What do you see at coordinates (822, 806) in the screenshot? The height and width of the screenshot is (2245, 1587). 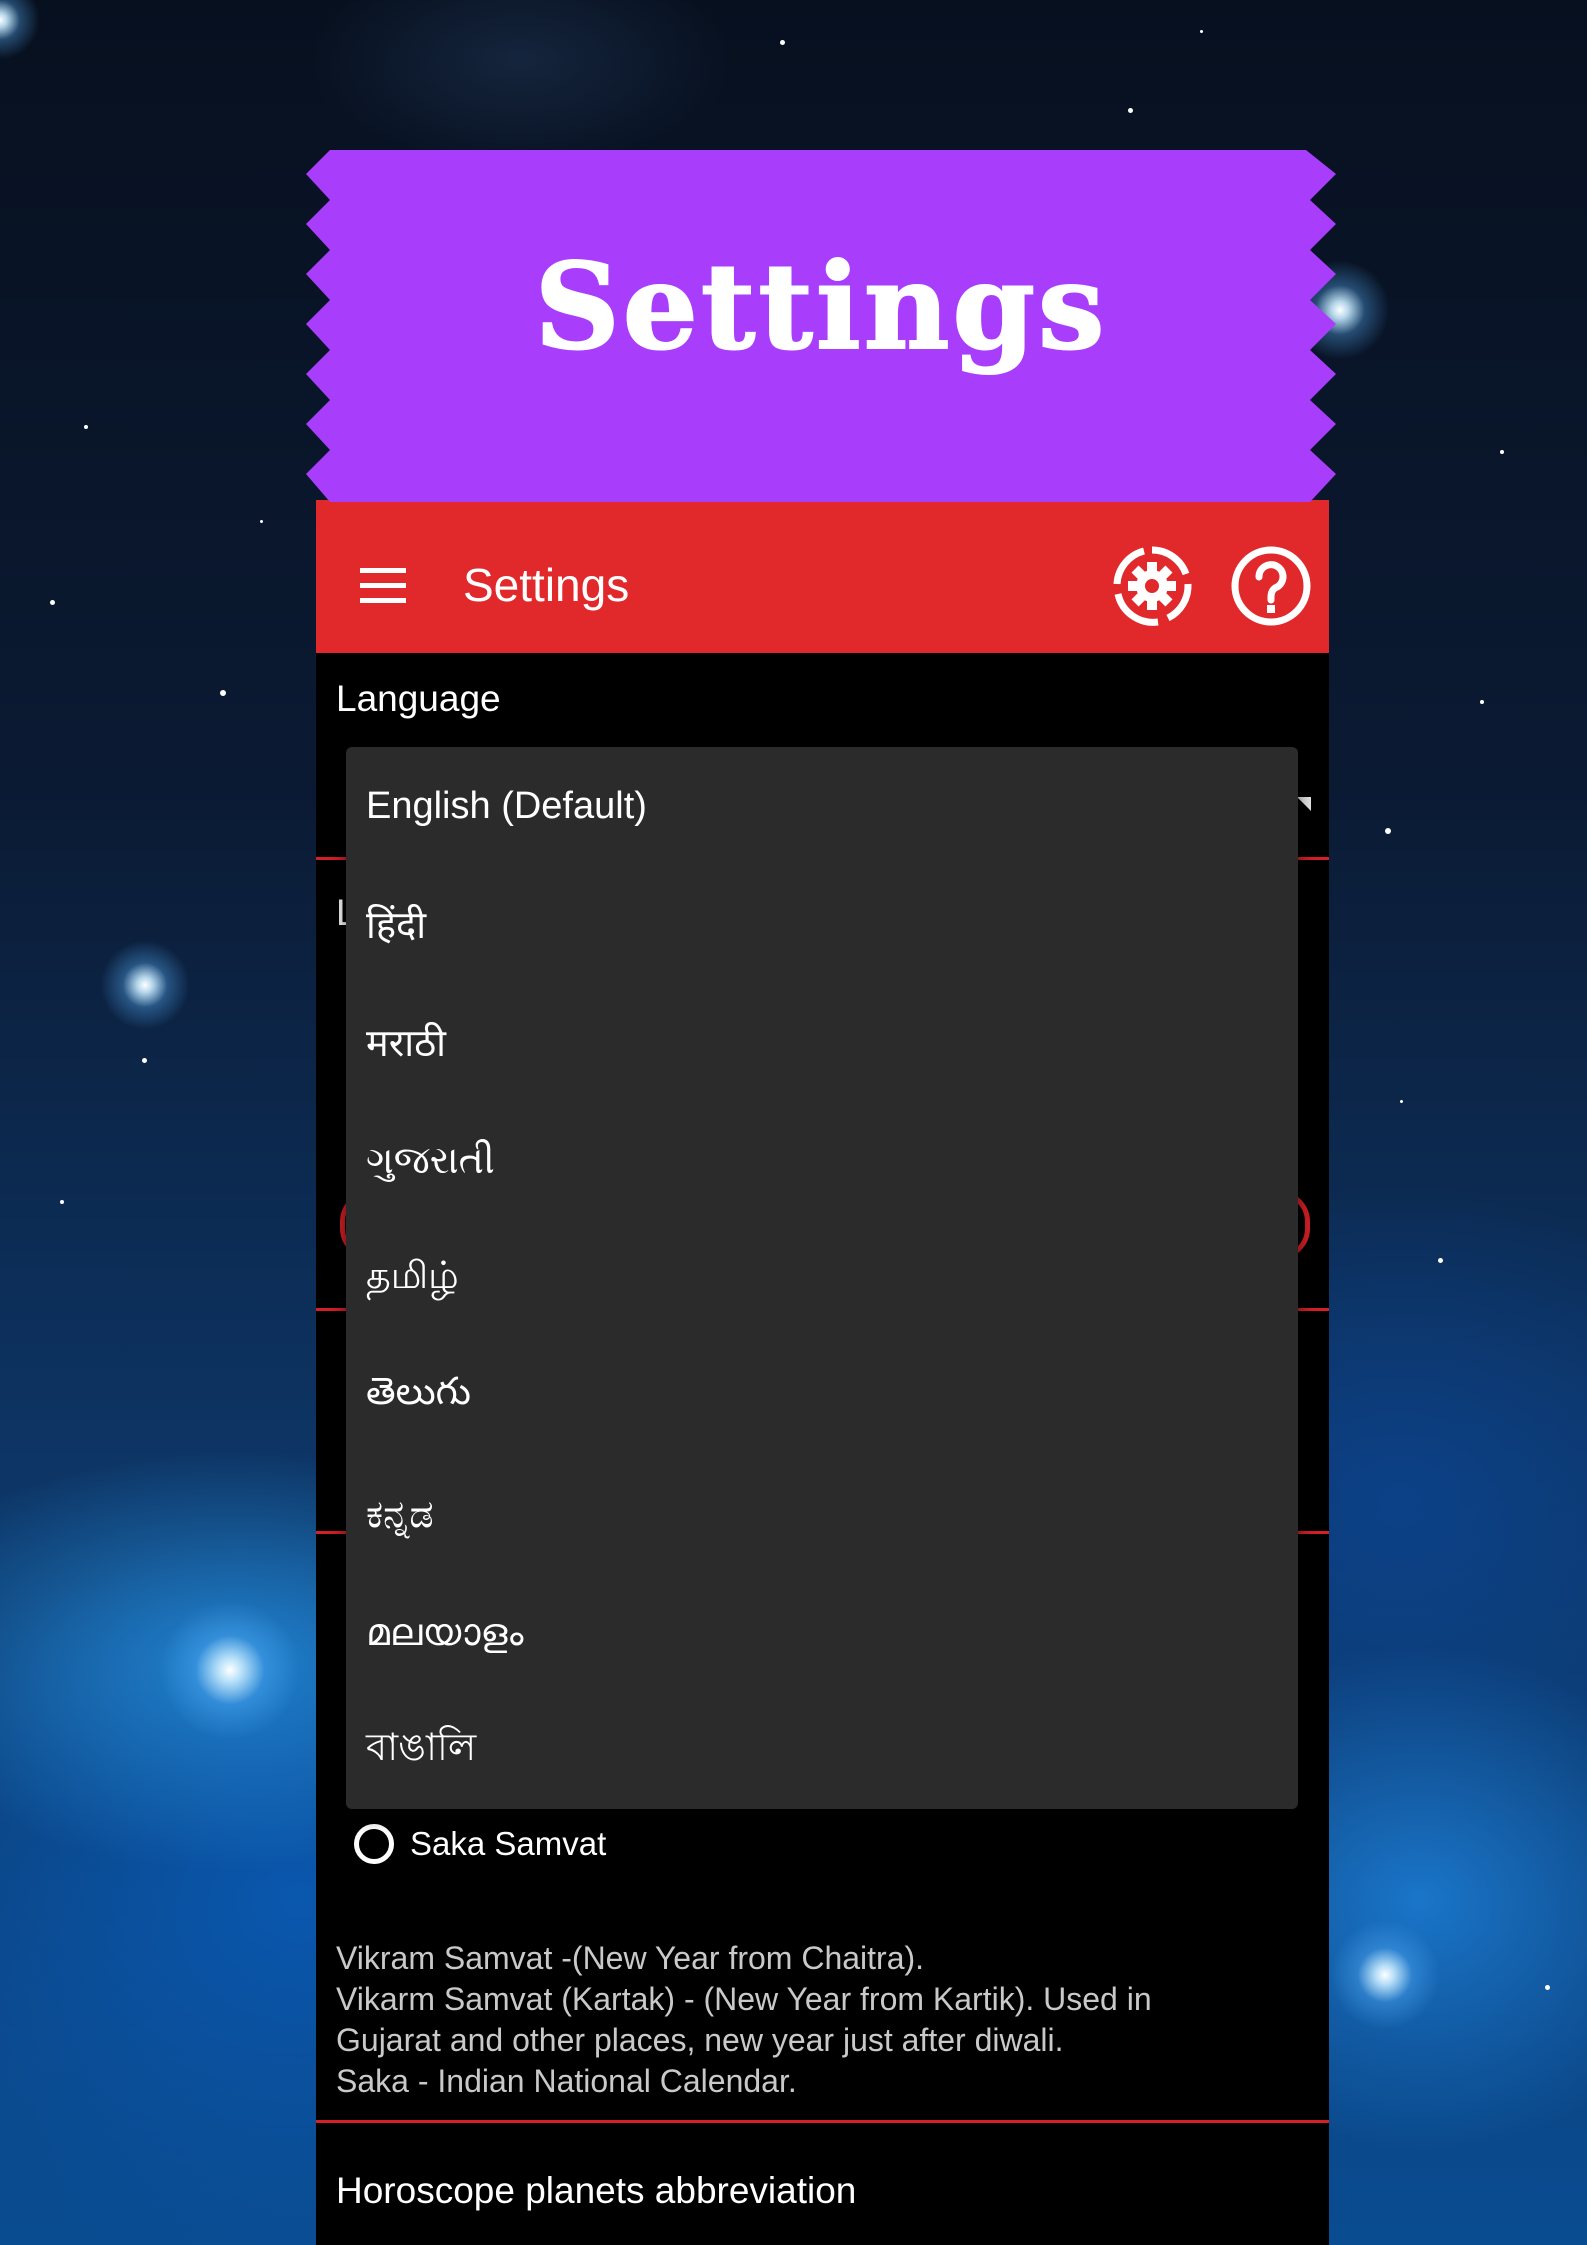 I see `language-option: English (Default)` at bounding box center [822, 806].